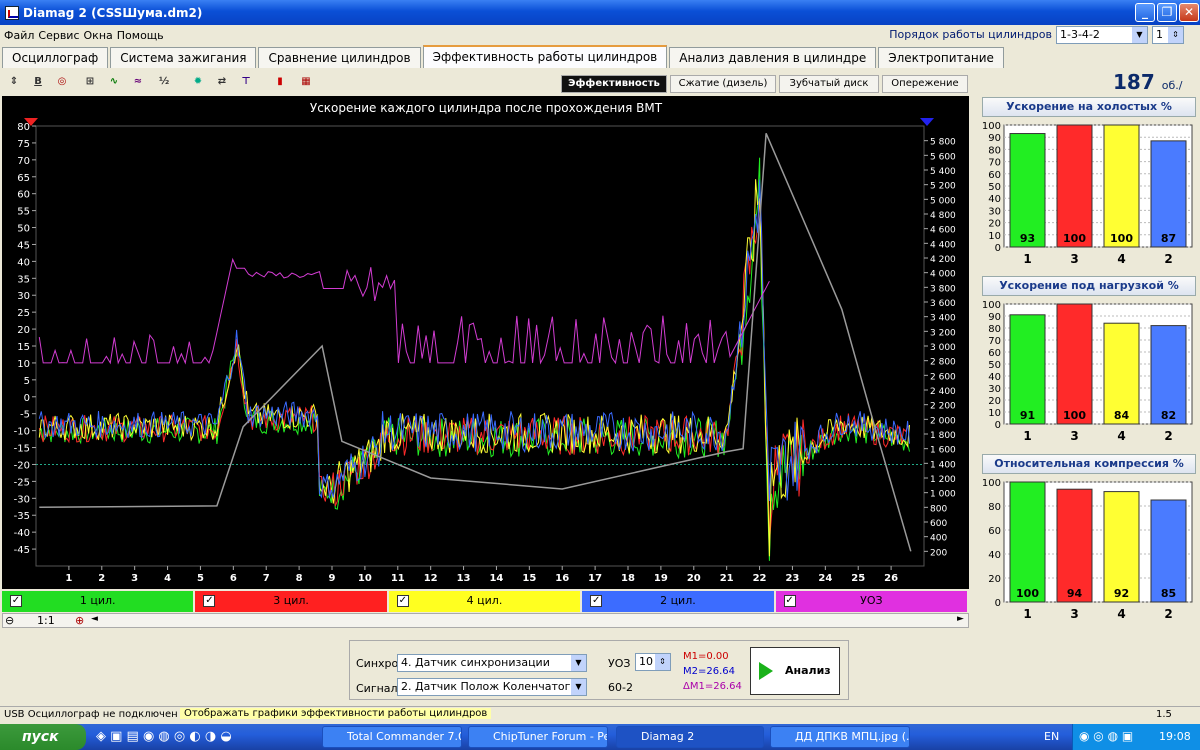 This screenshot has width=1200, height=750. What do you see at coordinates (1167, 12) in the screenshot?
I see `maximize-button: ❐` at bounding box center [1167, 12].